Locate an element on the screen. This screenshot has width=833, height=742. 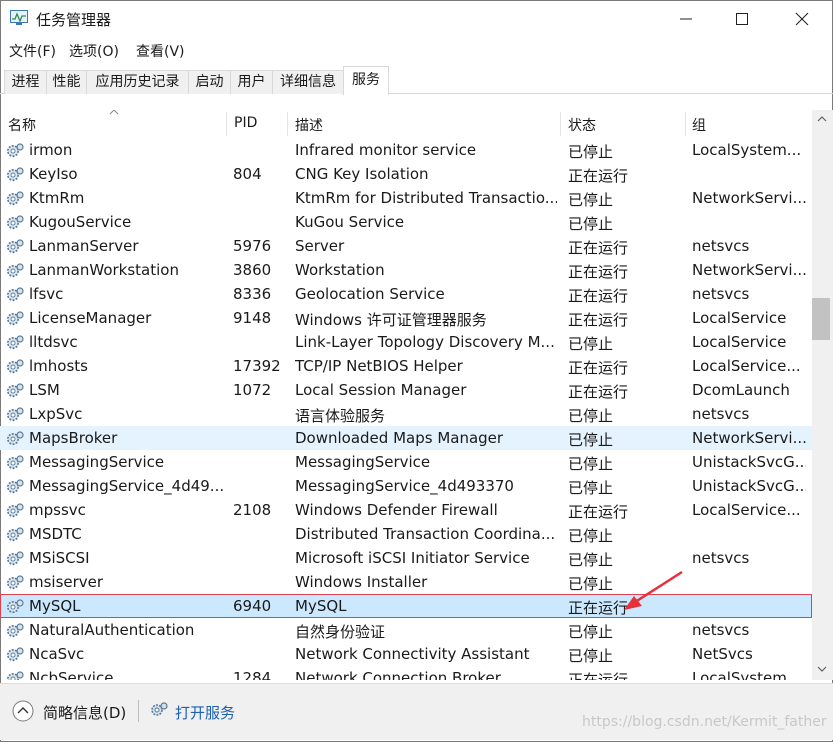
menu-options: 选项(O) is located at coordinates (94, 51).